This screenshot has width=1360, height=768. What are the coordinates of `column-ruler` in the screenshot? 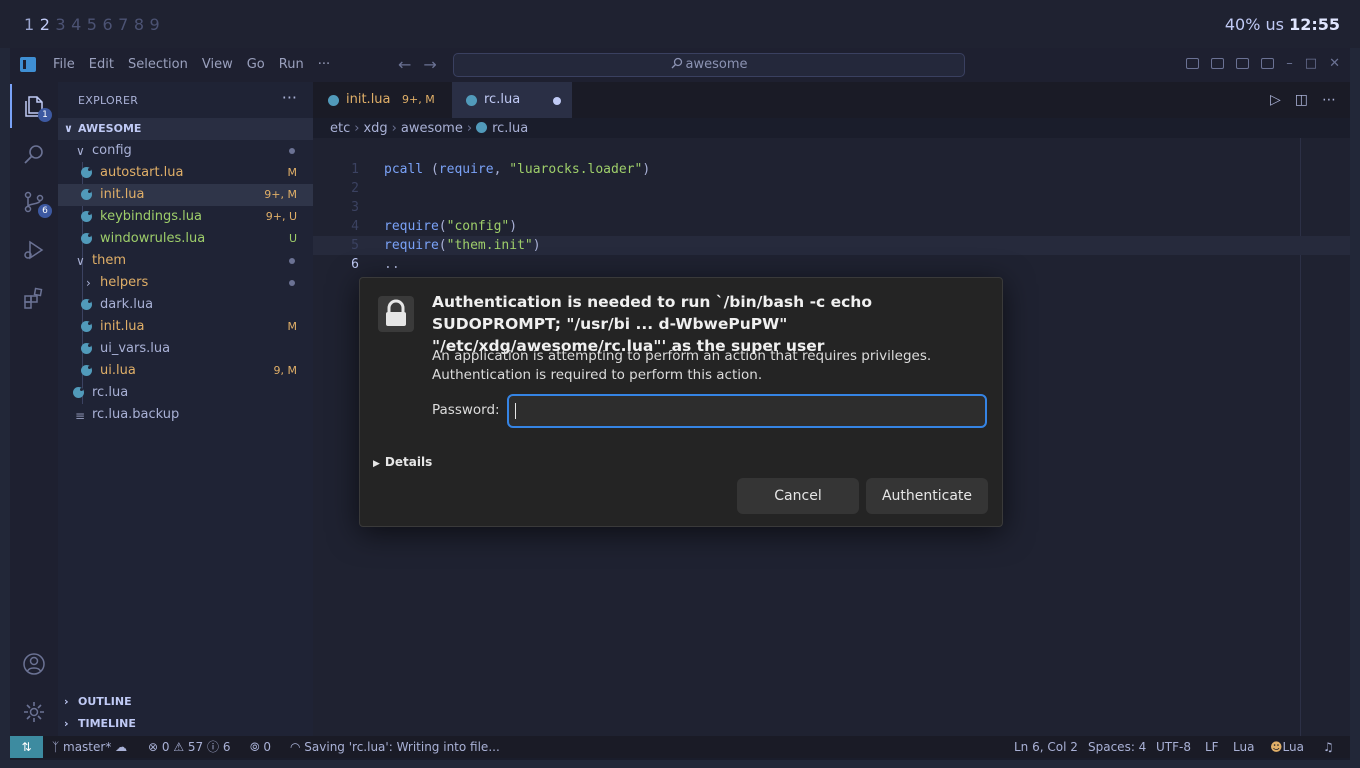 It's located at (1300, 437).